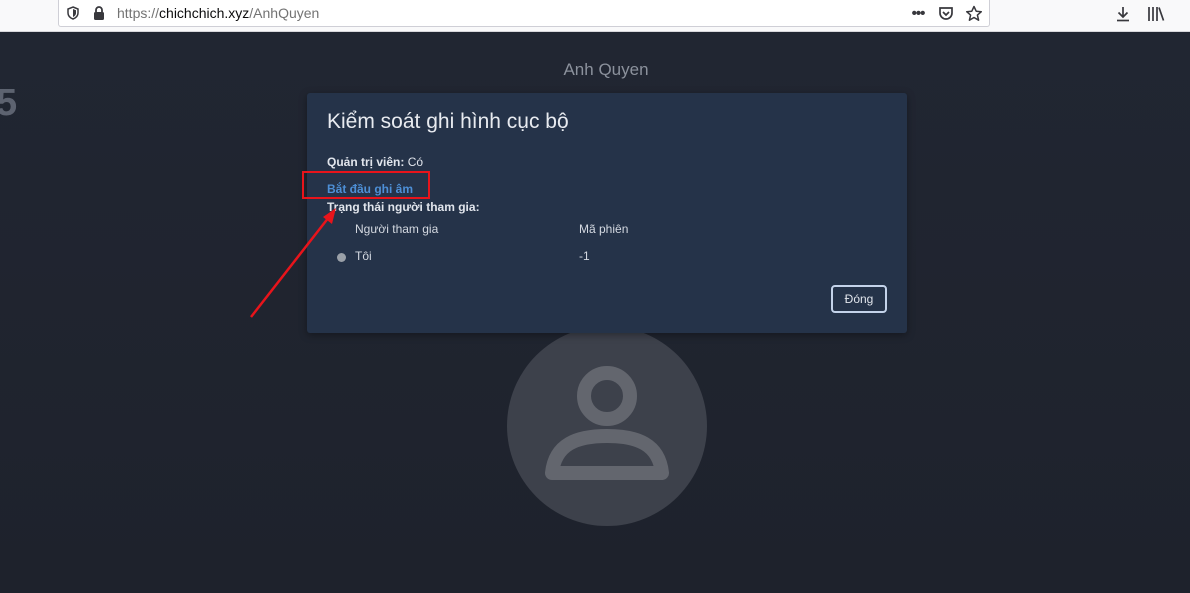  Describe the element at coordinates (524, 13) in the screenshot. I see `address-bar: https://chichchich.xyz/AnhQuyen •••` at that location.